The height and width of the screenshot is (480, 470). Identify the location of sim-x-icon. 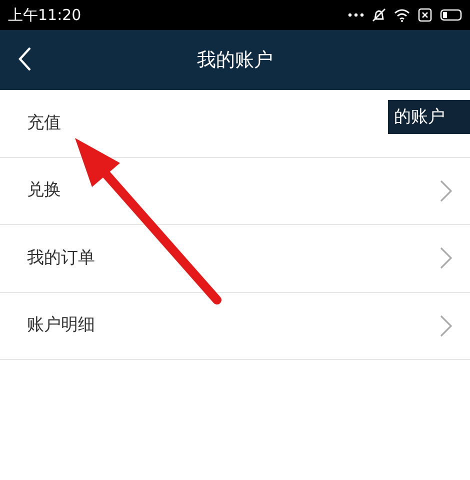
(425, 15).